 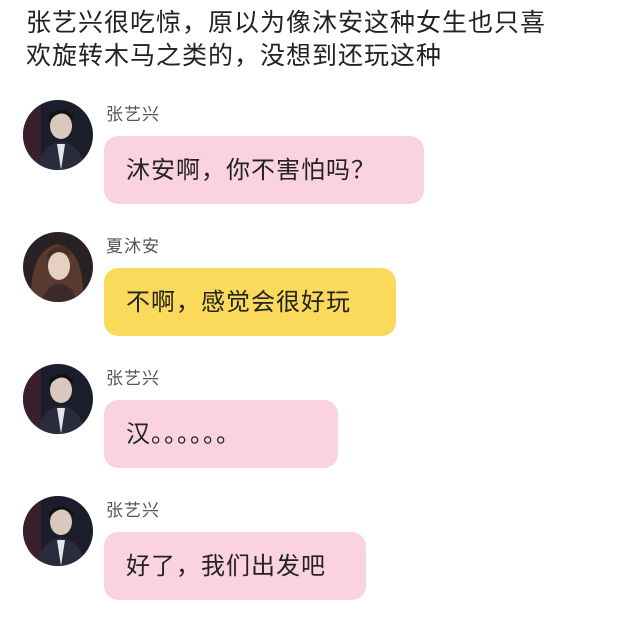 What do you see at coordinates (286, 22) in the screenshot?
I see `narration-line-1: 张艺兴很吃惊，原以为像沐安这种女生也只喜` at bounding box center [286, 22].